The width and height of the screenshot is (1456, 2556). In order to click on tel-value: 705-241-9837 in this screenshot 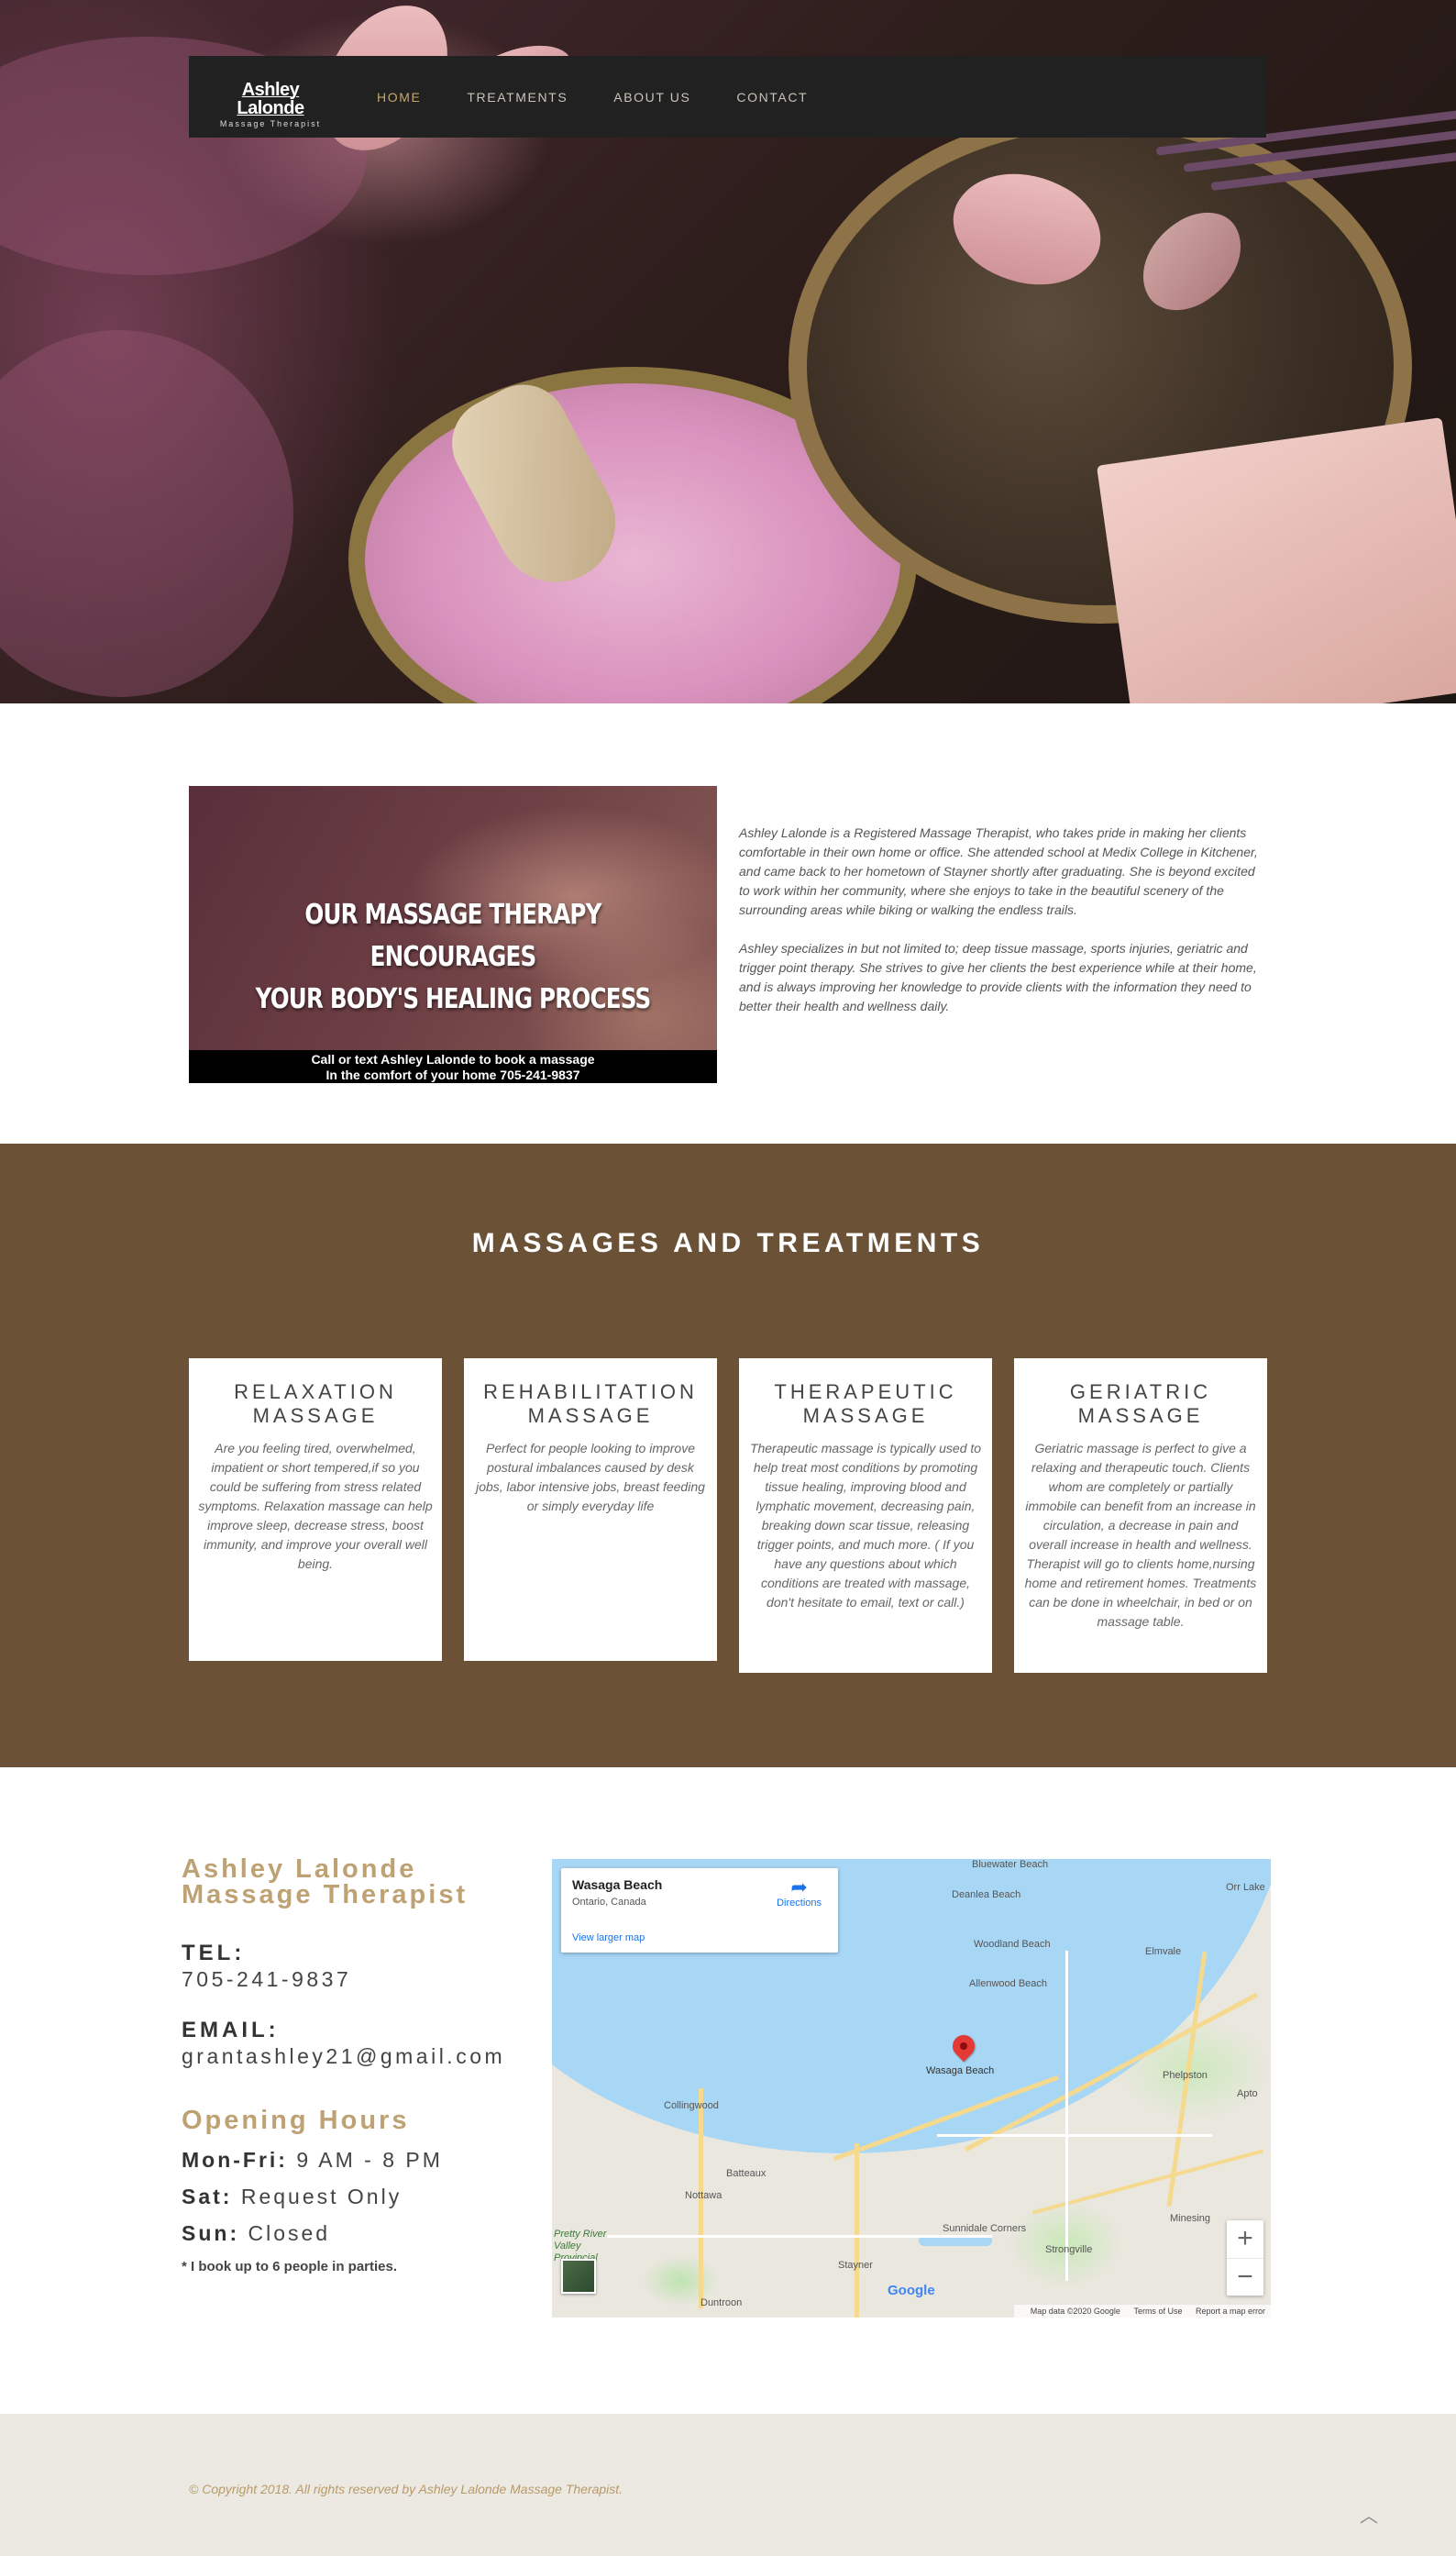, I will do `click(356, 1979)`.